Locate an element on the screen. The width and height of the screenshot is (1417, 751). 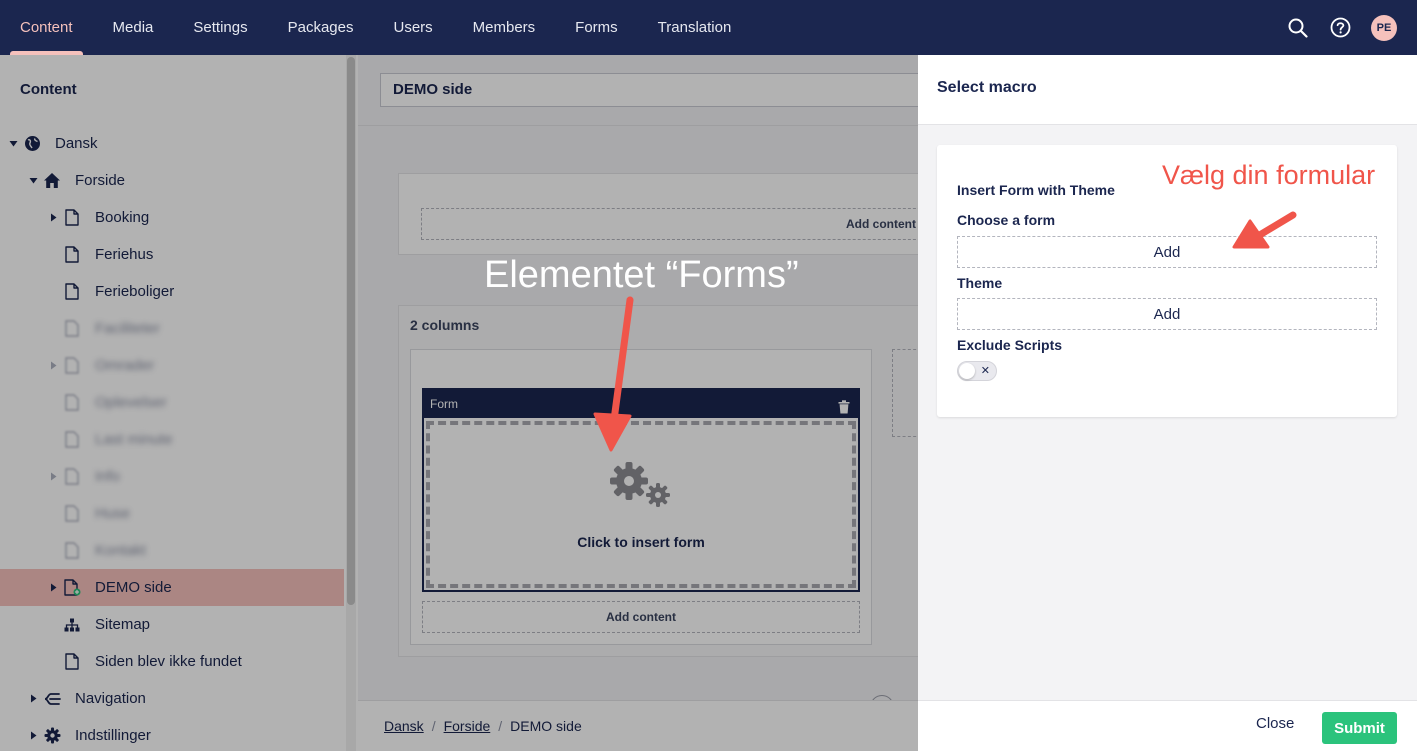
macro-name: Insert Form with Theme is located at coordinates (1036, 190).